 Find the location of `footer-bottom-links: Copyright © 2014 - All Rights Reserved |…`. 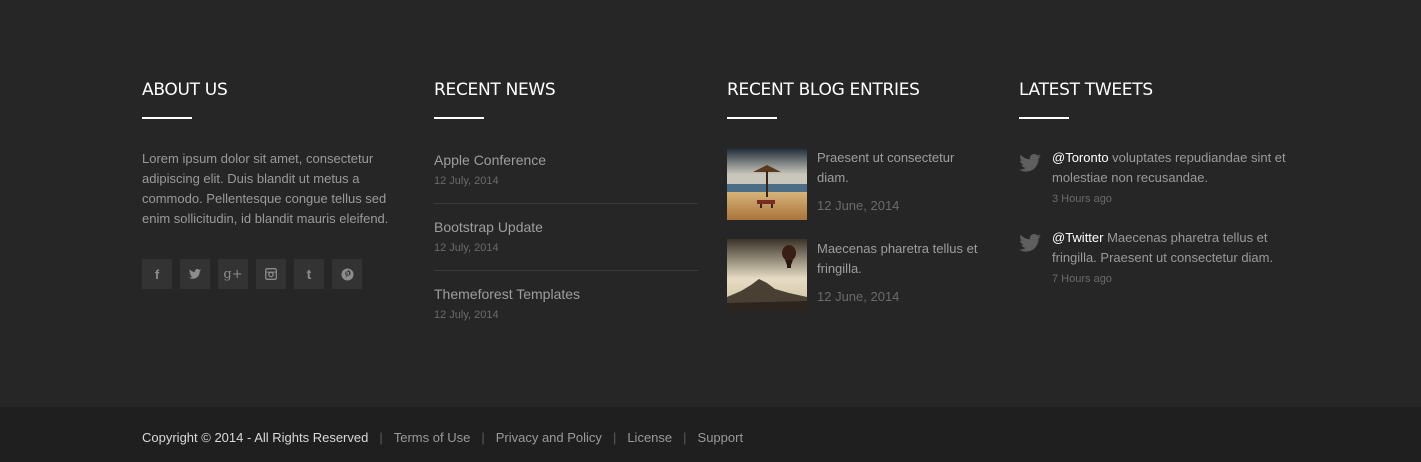

footer-bottom-links: Copyright © 2014 - All Rights Reserved |… is located at coordinates (442, 437).